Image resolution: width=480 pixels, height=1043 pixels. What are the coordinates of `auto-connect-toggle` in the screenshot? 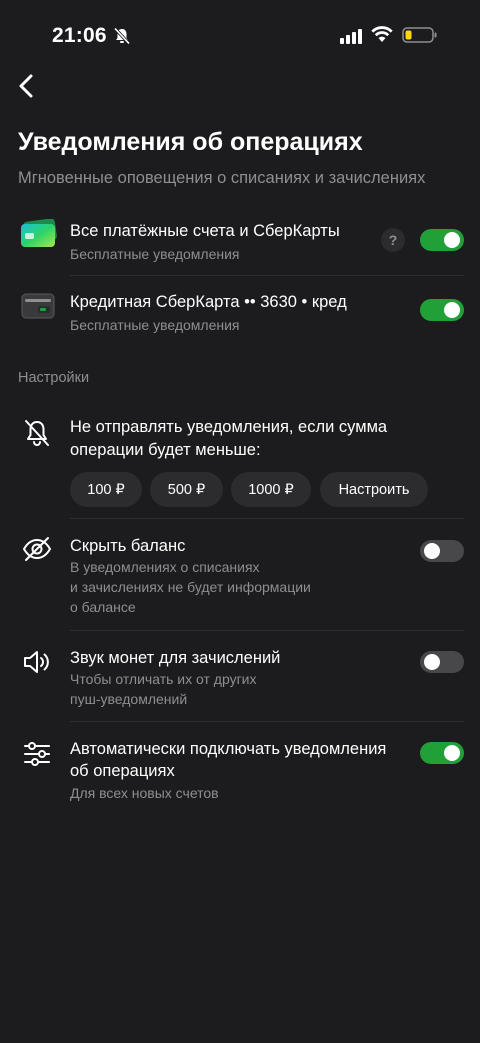 It's located at (442, 753).